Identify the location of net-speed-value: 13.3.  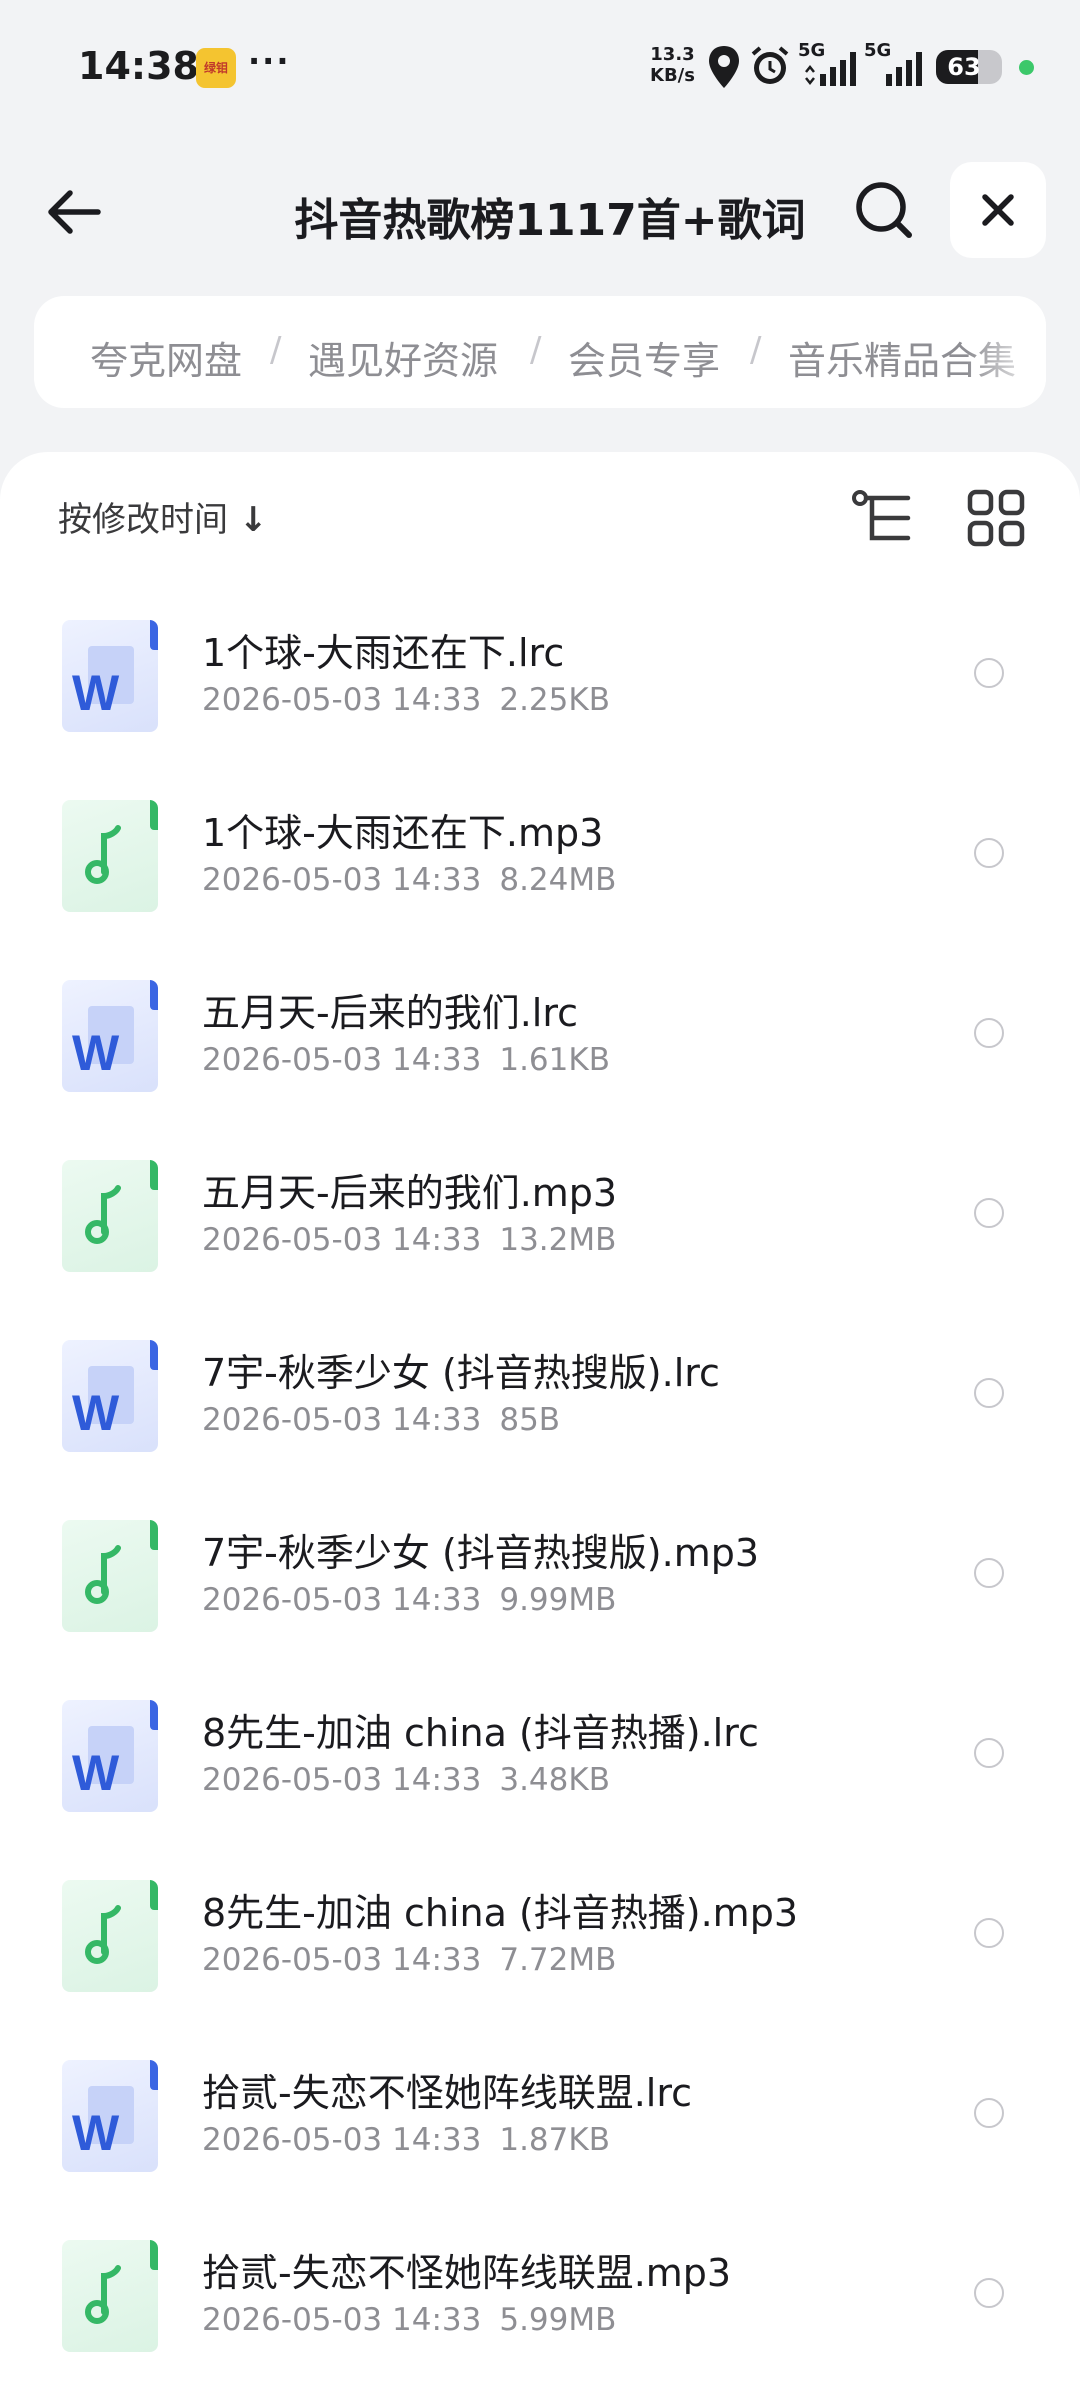
(672, 54).